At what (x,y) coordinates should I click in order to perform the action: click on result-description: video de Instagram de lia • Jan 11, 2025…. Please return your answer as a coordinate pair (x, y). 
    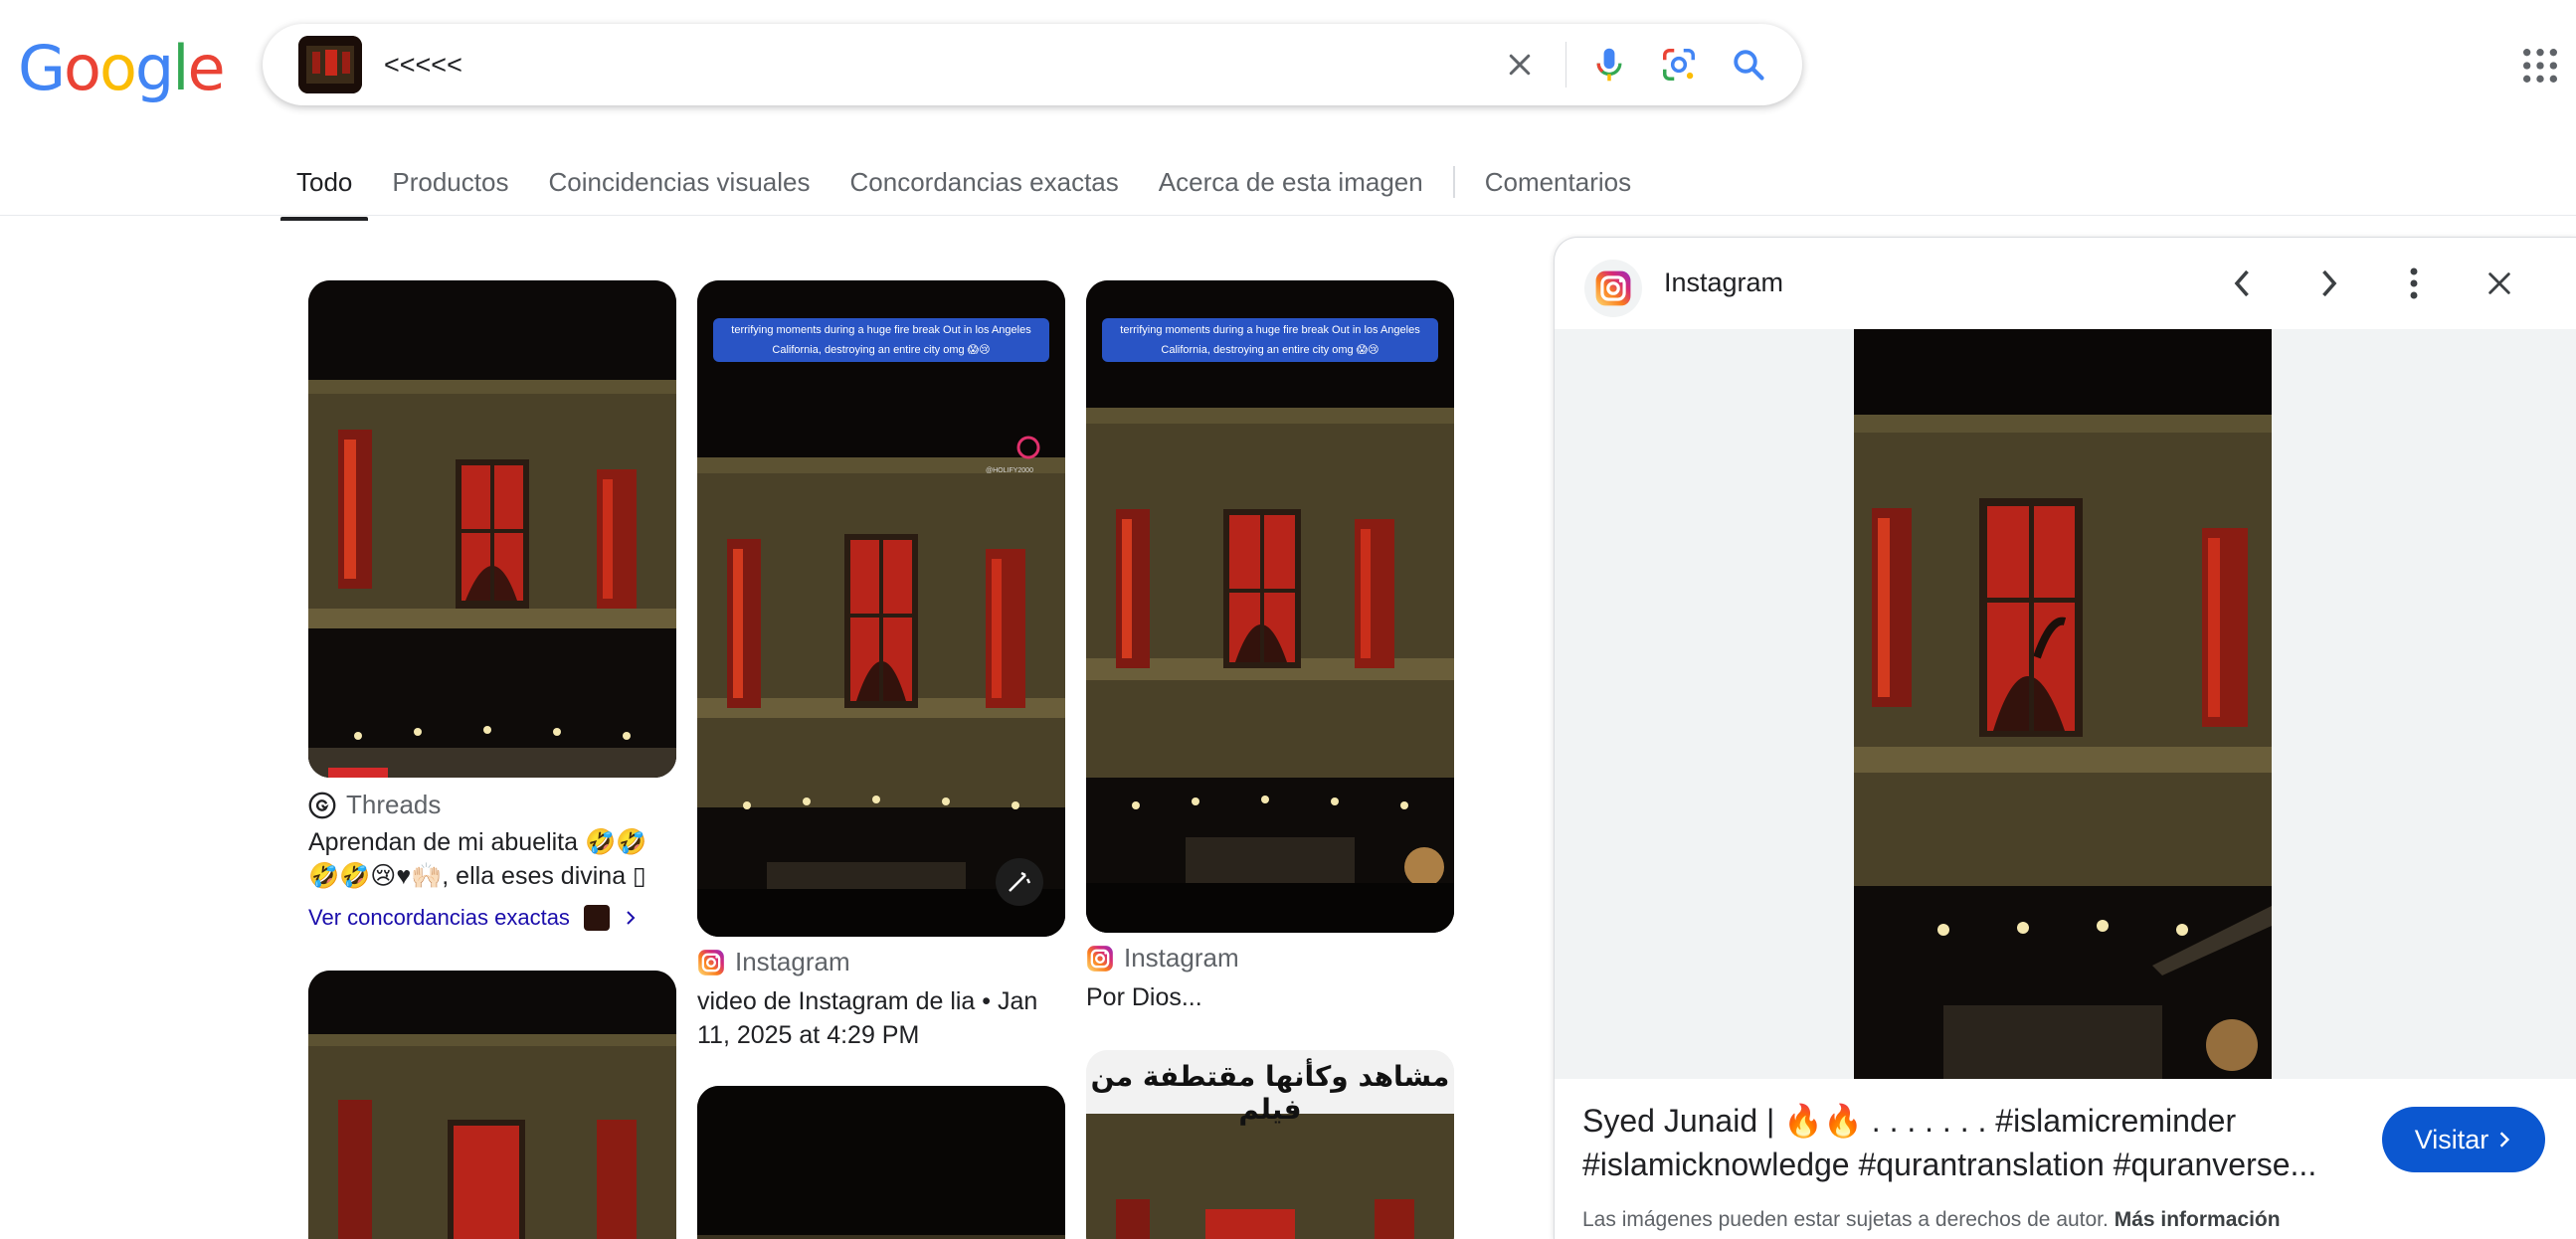
    Looking at the image, I should click on (881, 1018).